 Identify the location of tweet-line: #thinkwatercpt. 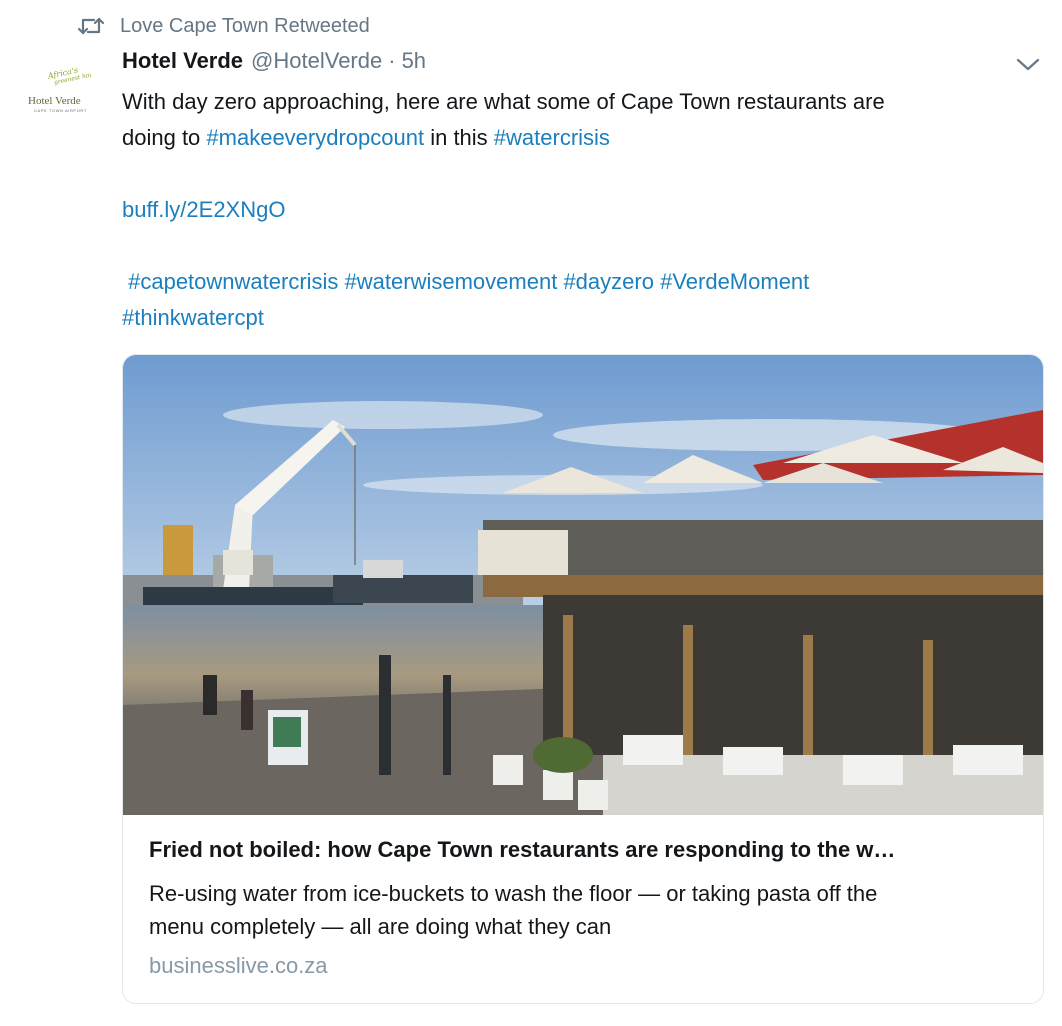
(572, 318).